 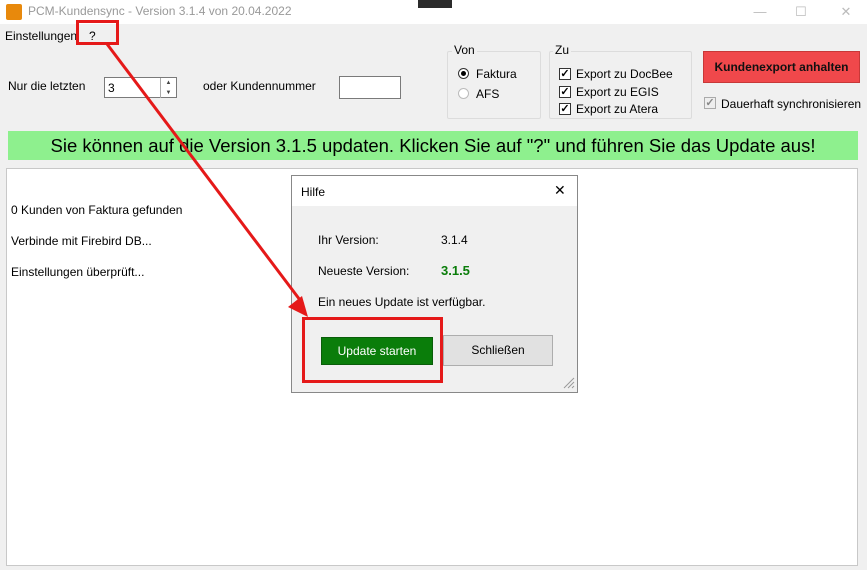 What do you see at coordinates (617, 92) in the screenshot?
I see `checkbox-egis-label: Export zu EGIS` at bounding box center [617, 92].